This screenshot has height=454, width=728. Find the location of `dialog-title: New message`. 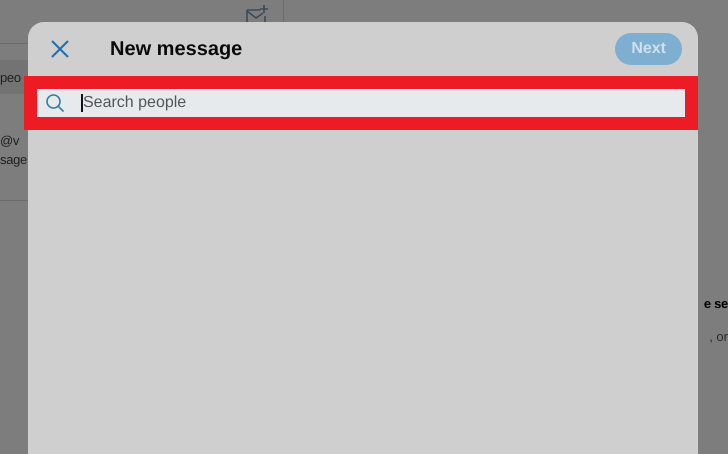

dialog-title: New message is located at coordinates (177, 49).